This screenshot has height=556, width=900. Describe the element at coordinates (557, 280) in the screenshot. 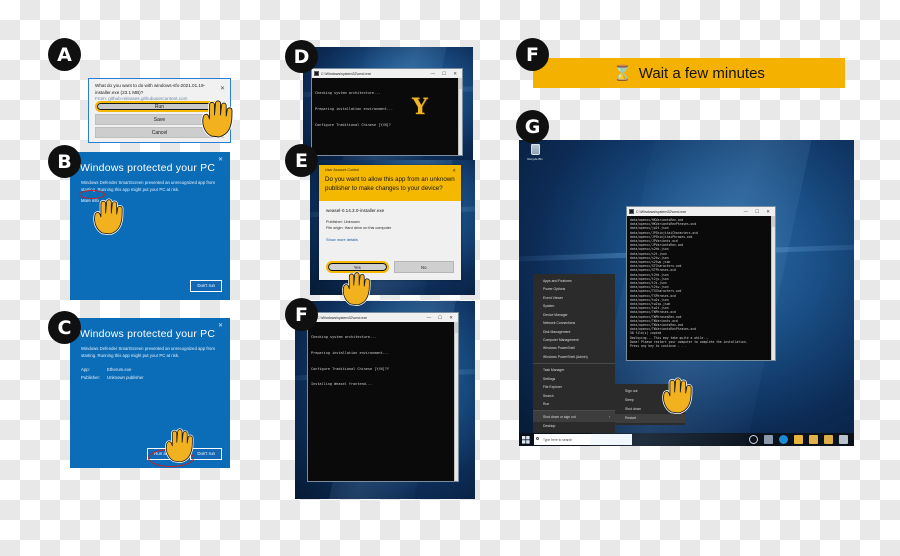

I see `power-menu-item-label: Apps and Features` at that location.